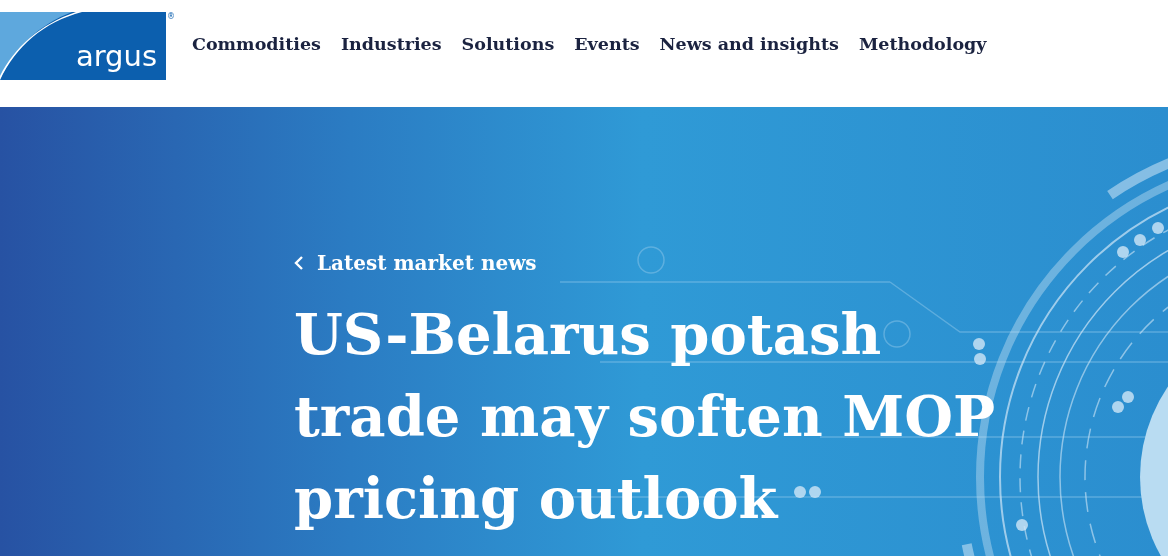  What do you see at coordinates (508, 44) in the screenshot?
I see `nav-link: Solutions` at bounding box center [508, 44].